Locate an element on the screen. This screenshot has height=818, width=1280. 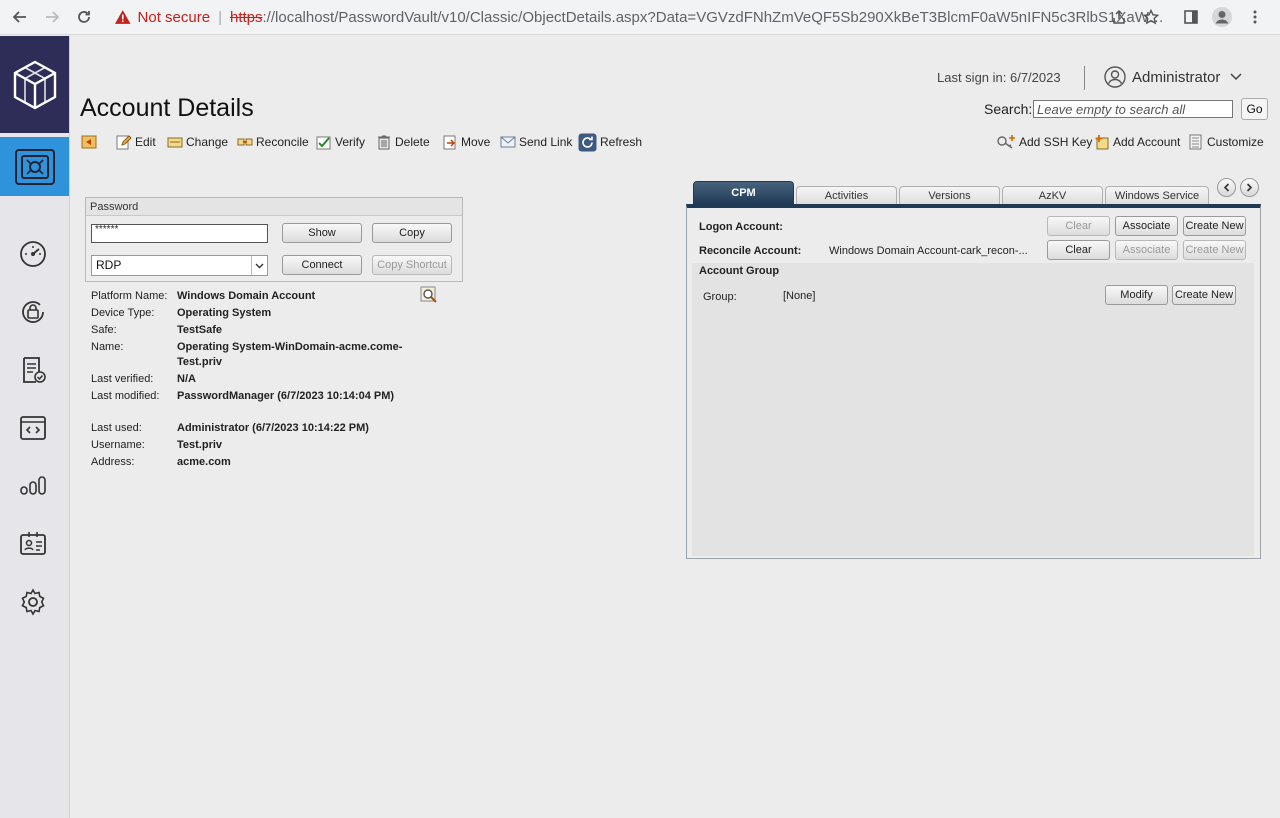
customize-icon is located at coordinates (1196, 142).